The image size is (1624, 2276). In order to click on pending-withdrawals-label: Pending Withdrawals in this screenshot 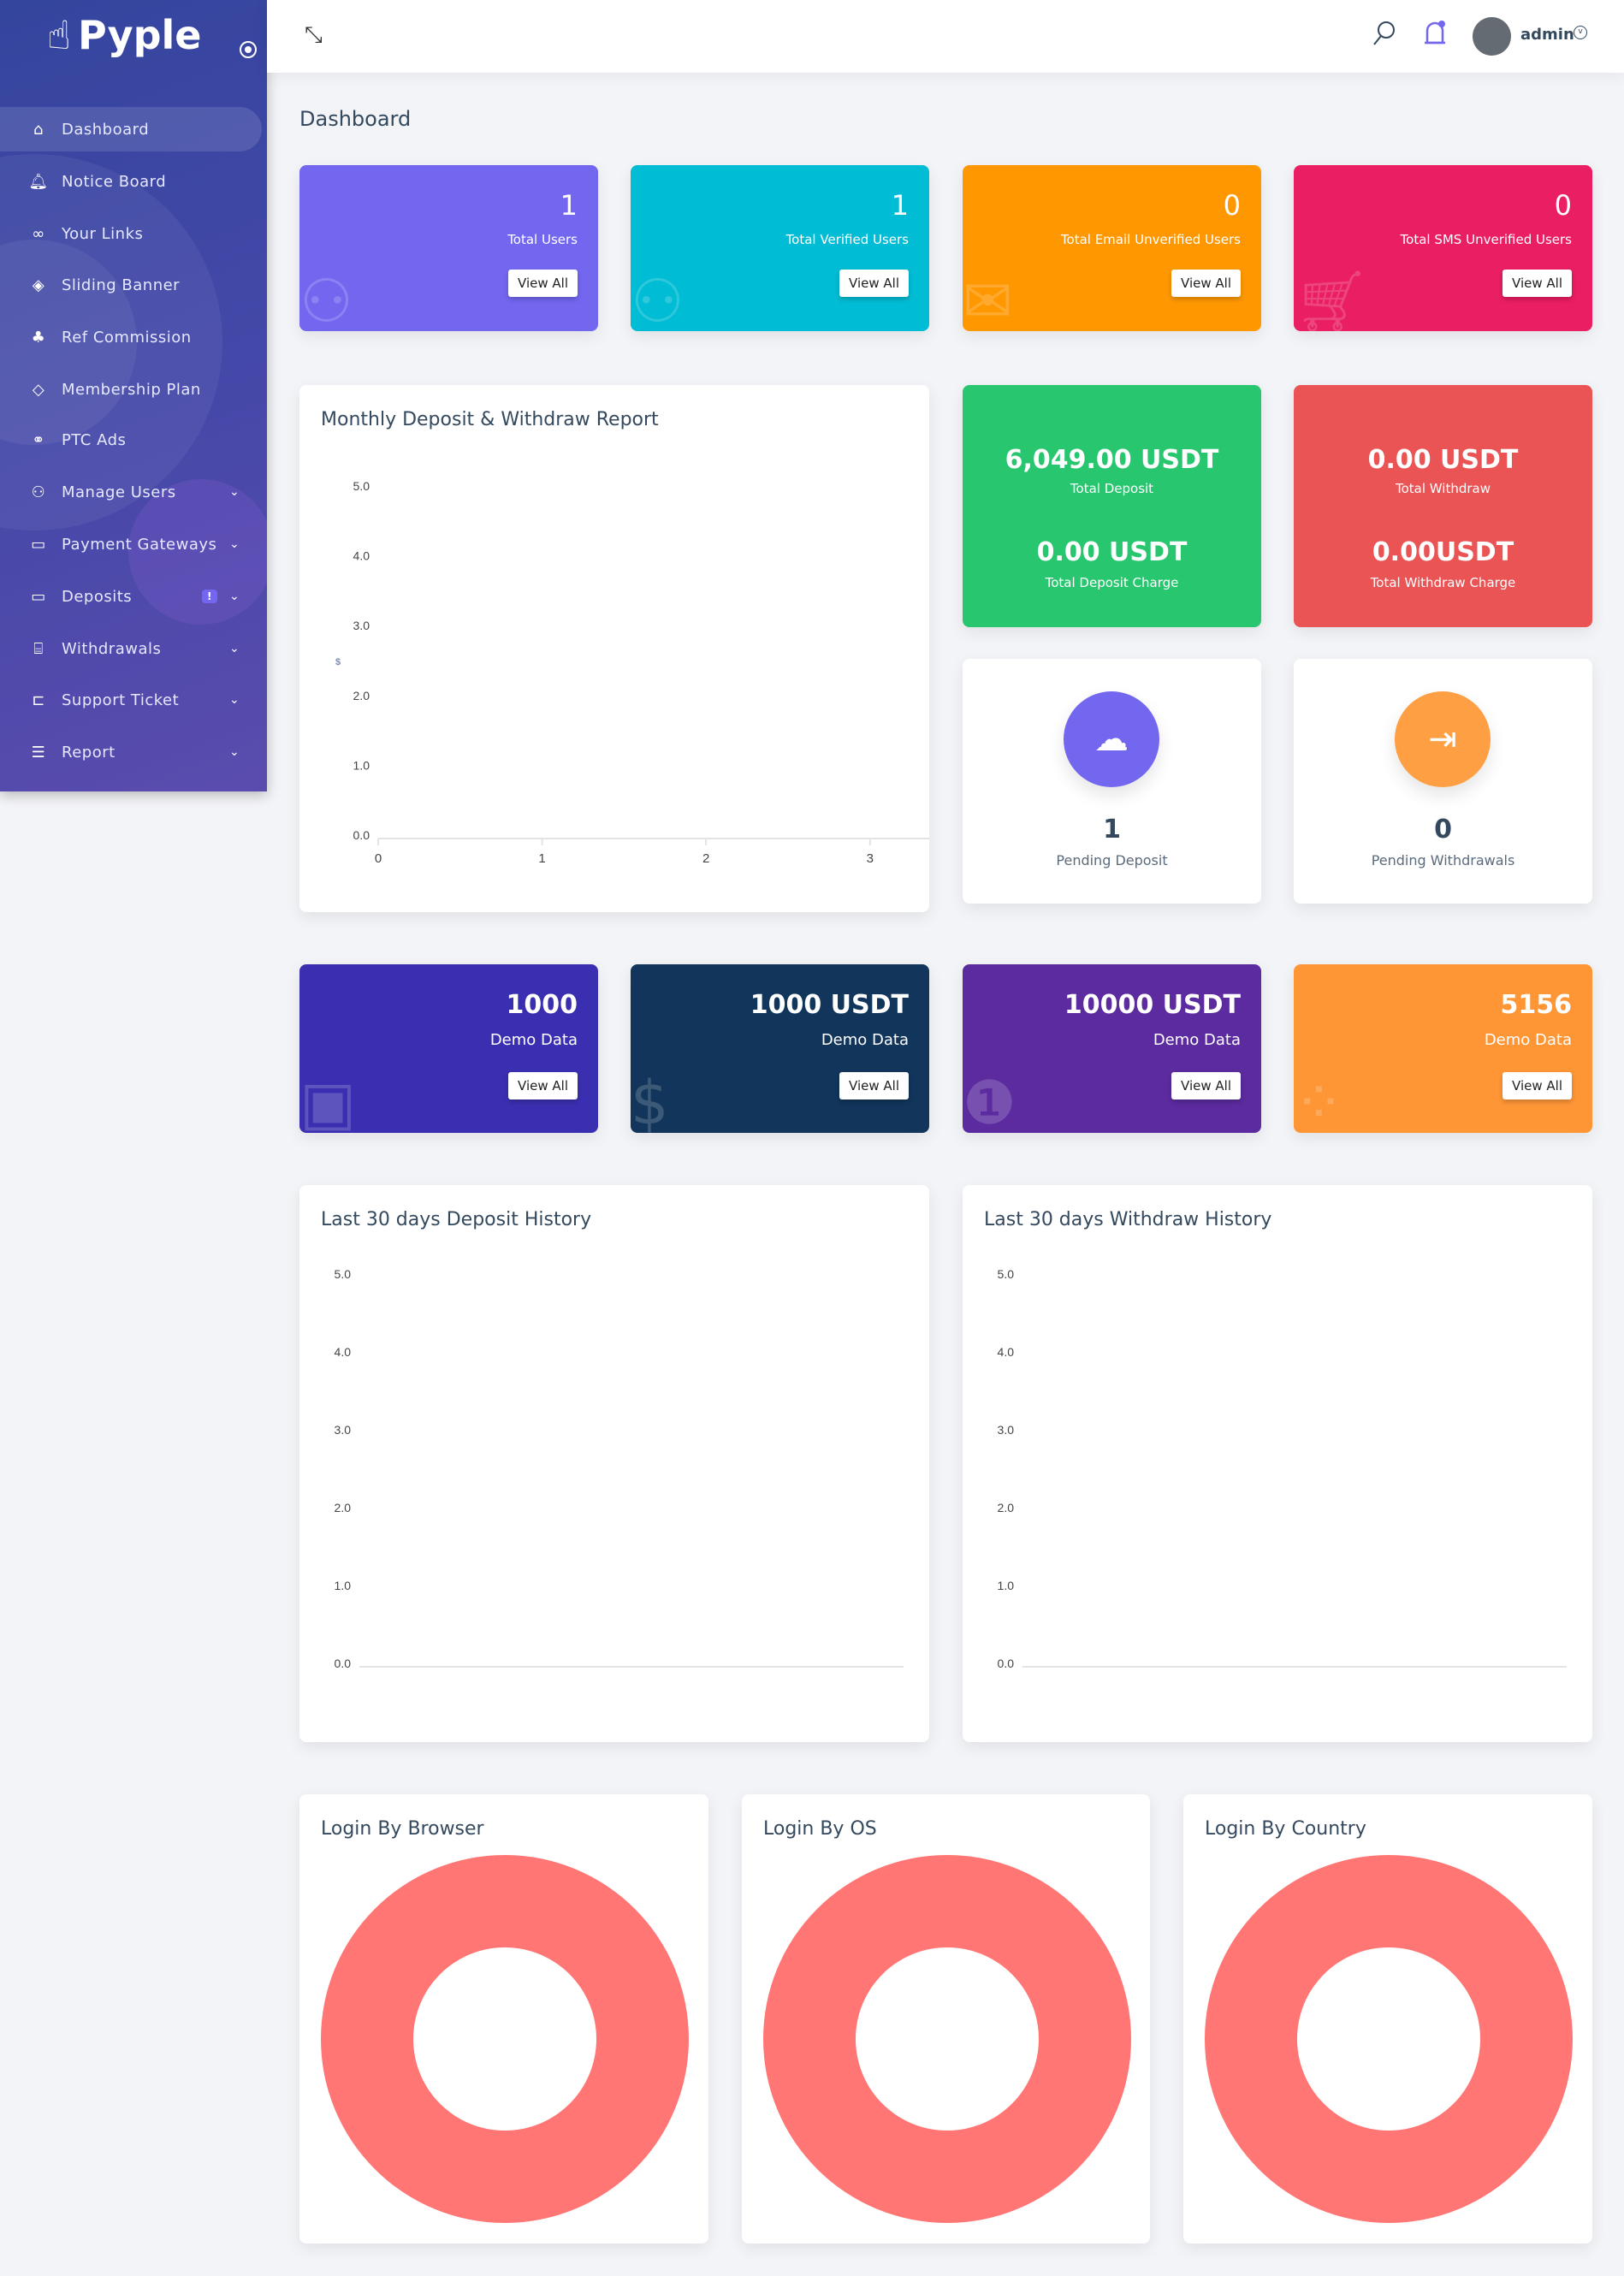, I will do `click(1443, 860)`.